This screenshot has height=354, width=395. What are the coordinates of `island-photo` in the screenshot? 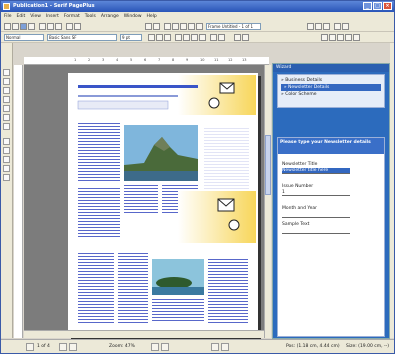 It's located at (178, 277).